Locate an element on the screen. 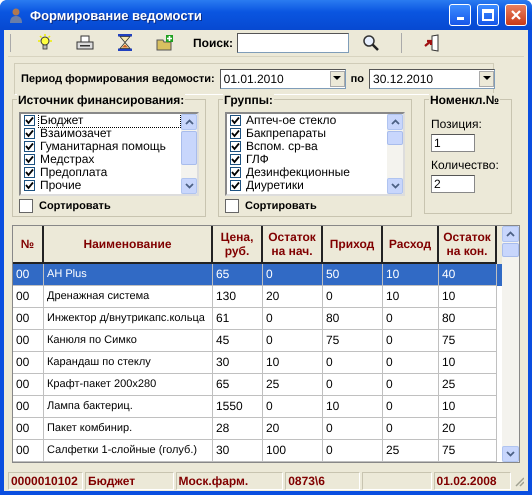 The width and height of the screenshot is (532, 495). table-cell: 45 is located at coordinates (238, 341).